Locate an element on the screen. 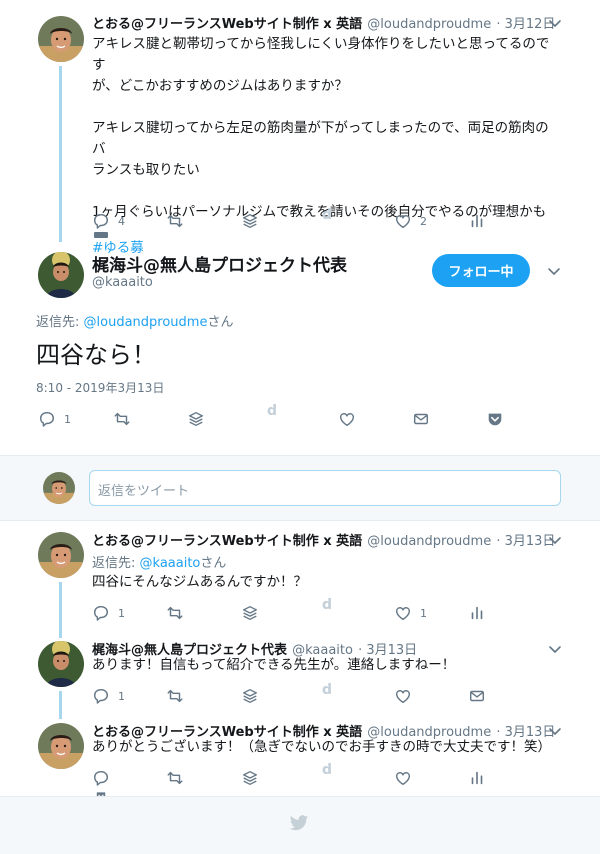 This screenshot has height=854, width=600. reply-to-handle: @kaaaito is located at coordinates (170, 563).